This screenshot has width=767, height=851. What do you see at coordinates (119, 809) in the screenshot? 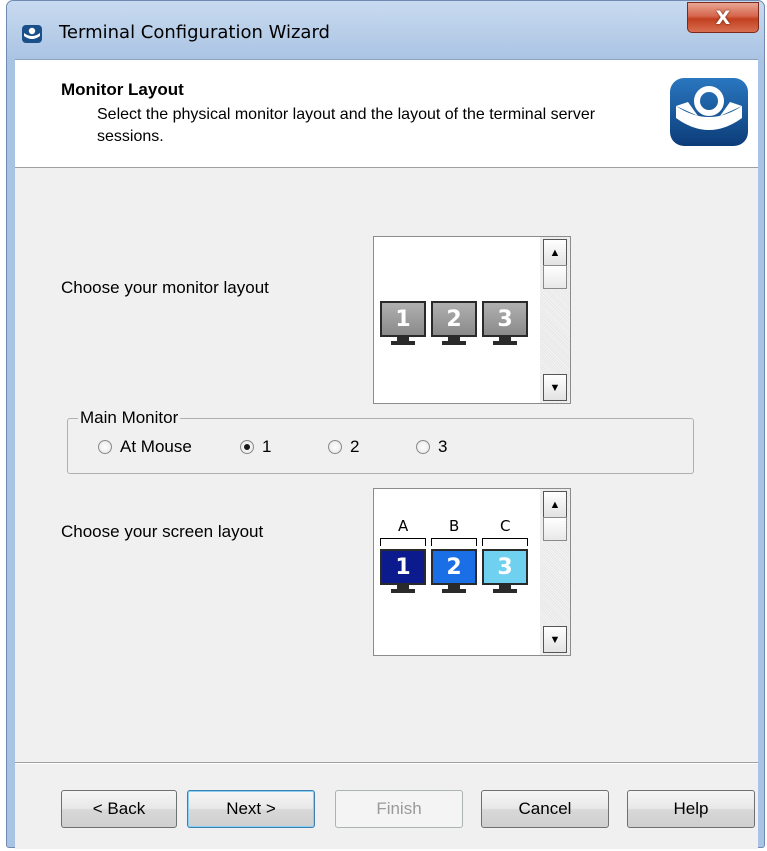
I see `back-button: < Back` at bounding box center [119, 809].